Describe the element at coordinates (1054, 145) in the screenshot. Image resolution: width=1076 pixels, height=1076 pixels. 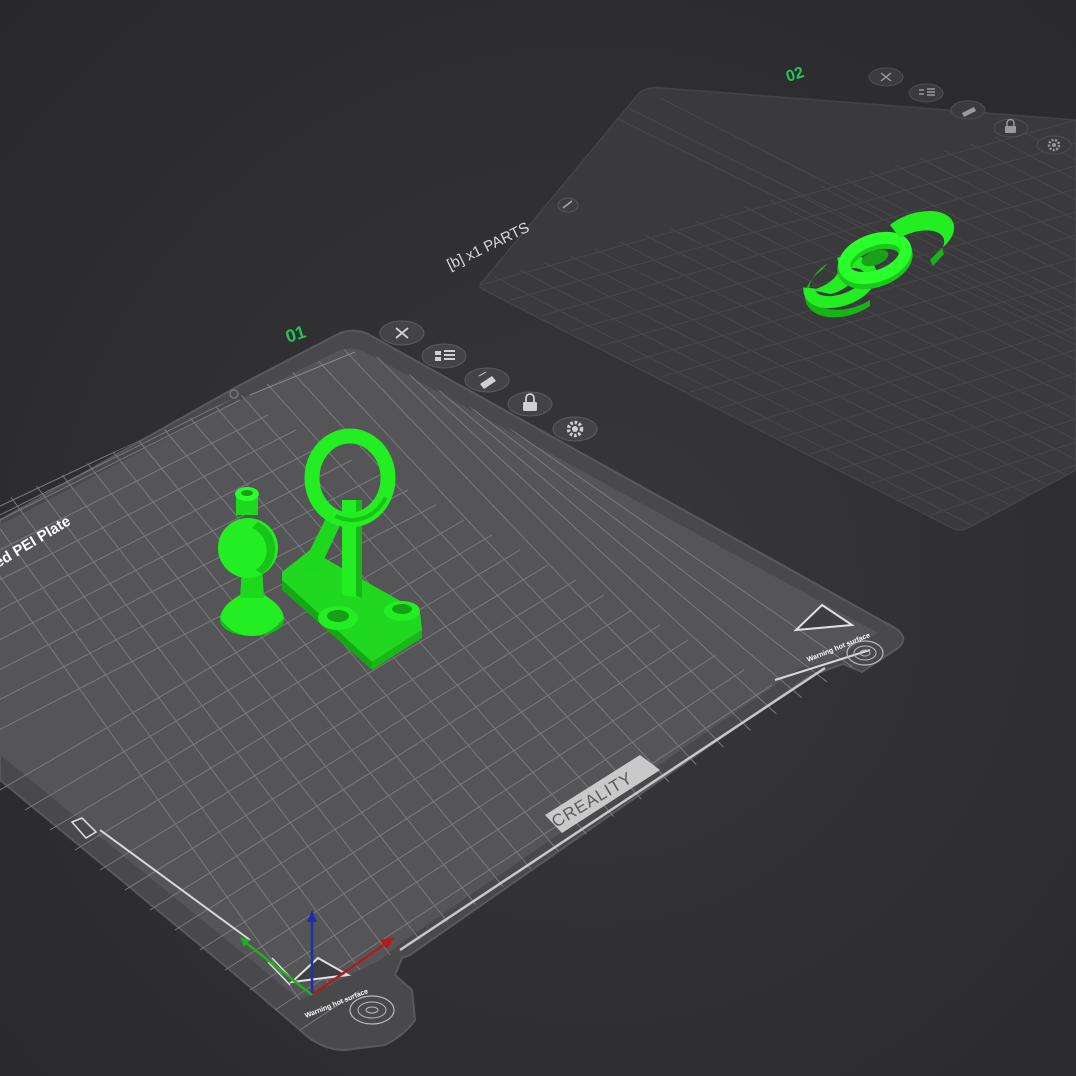
I see `plate-02-settings-button` at that location.